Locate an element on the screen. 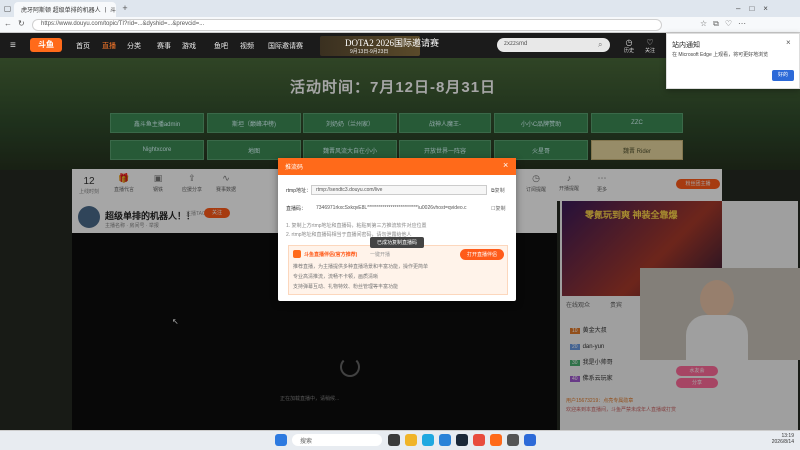  popup-body: 在 Microsoft Edge 上观看，将可更好地浏览 is located at coordinates (720, 55).